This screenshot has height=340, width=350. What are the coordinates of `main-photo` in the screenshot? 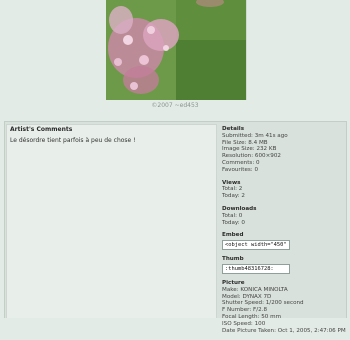 It's located at (176, 50).